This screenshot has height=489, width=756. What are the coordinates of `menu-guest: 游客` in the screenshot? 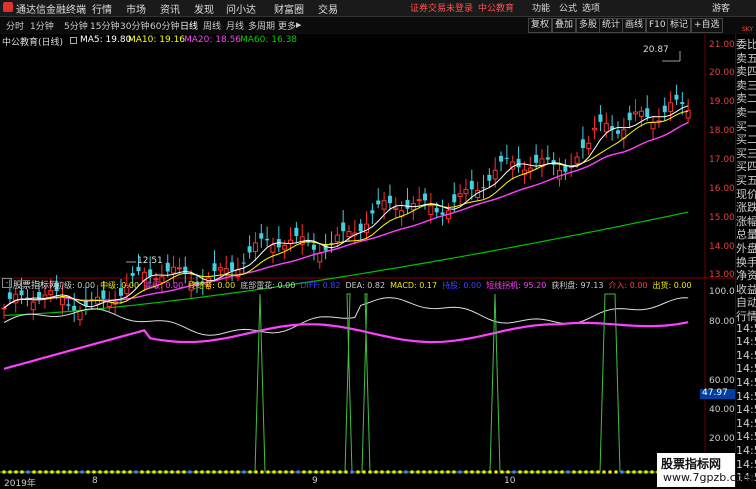 It's located at (721, 7).